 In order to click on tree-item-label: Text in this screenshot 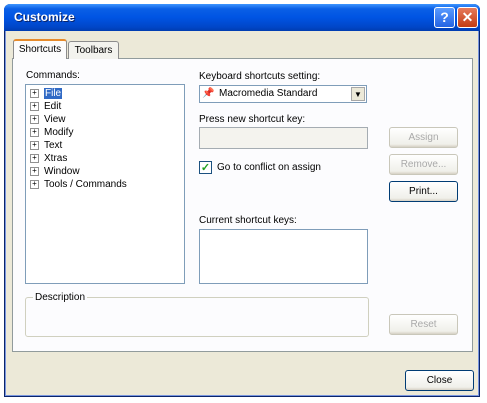, I will do `click(53, 145)`.